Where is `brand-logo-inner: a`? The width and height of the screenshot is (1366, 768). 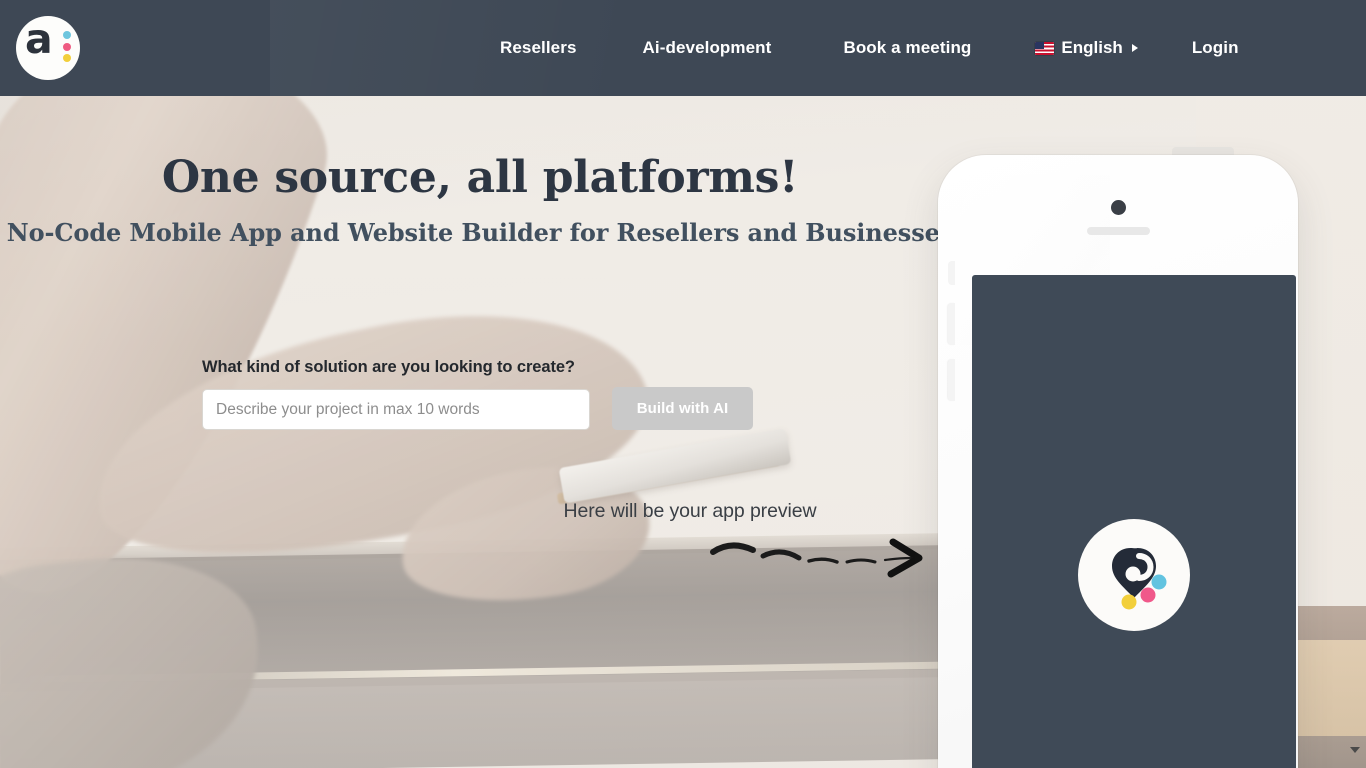
brand-logo-inner: a is located at coordinates (48, 43).